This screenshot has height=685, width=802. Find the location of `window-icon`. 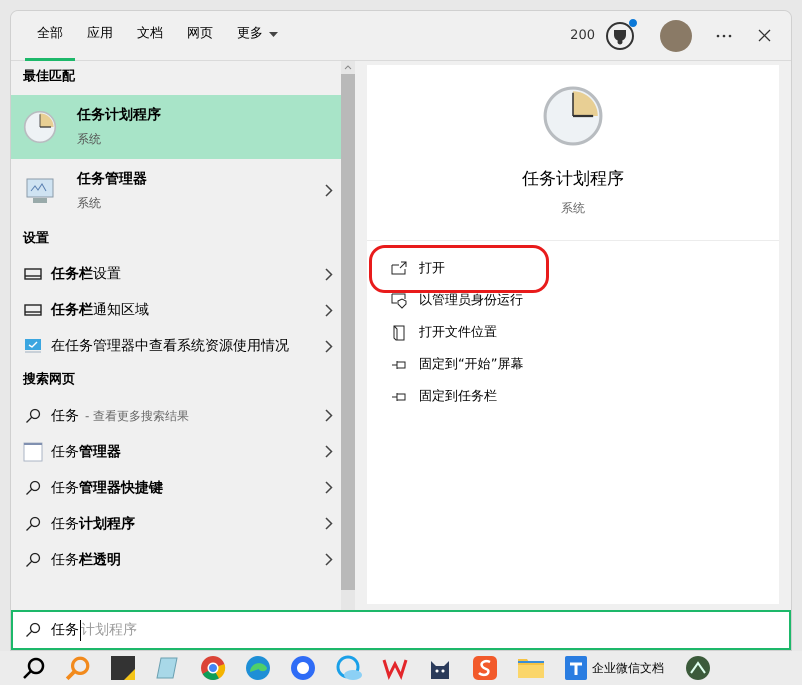

window-icon is located at coordinates (33, 452).